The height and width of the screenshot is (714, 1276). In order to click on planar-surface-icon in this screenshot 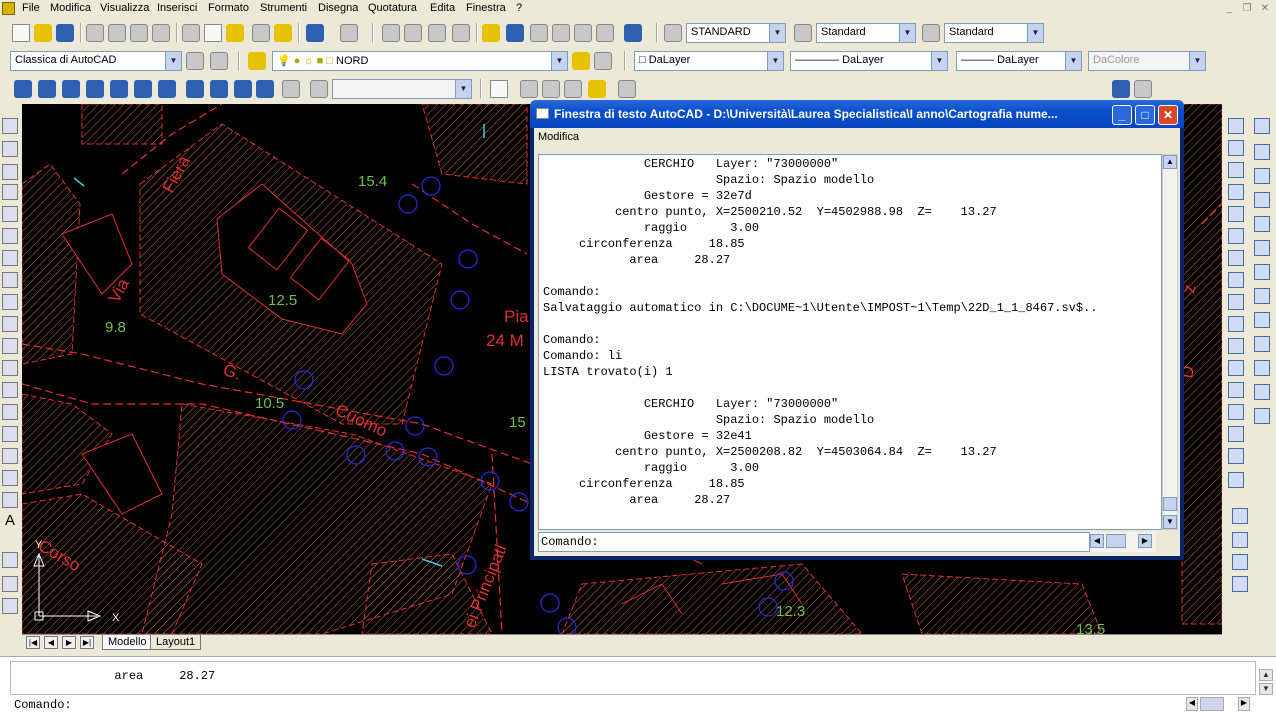, I will do `click(243, 89)`.